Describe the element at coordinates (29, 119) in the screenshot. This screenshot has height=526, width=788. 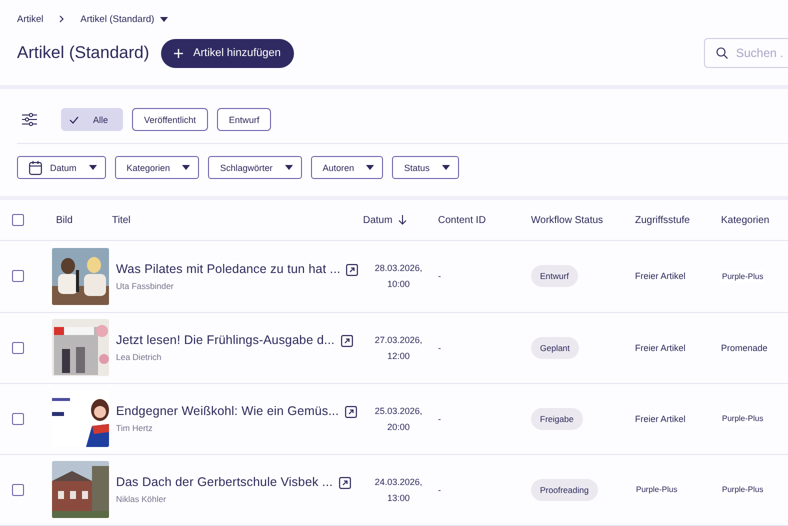
I see `filter-settings-icon` at that location.